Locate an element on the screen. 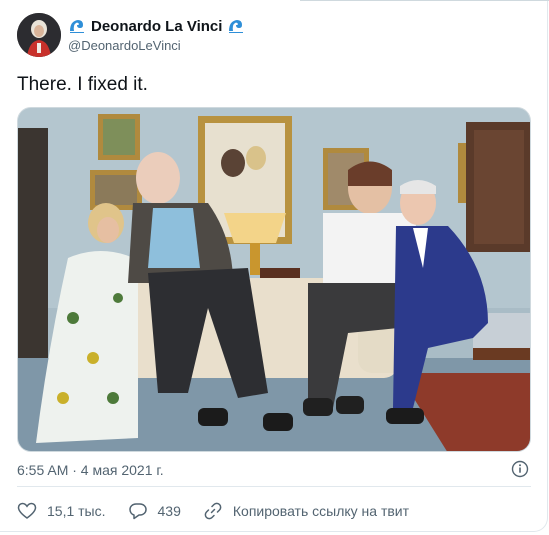 The image size is (549, 535). like-button: 15,1 тыс. is located at coordinates (61, 511).